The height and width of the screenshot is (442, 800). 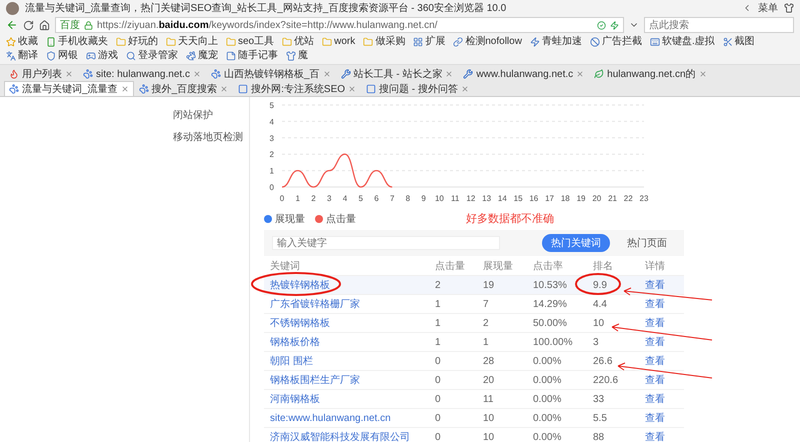 I want to click on url-text: https://ziyuan.baidu.com/keywords/index?site=http://www.hulanwang.net.cn/, so click(x=267, y=25).